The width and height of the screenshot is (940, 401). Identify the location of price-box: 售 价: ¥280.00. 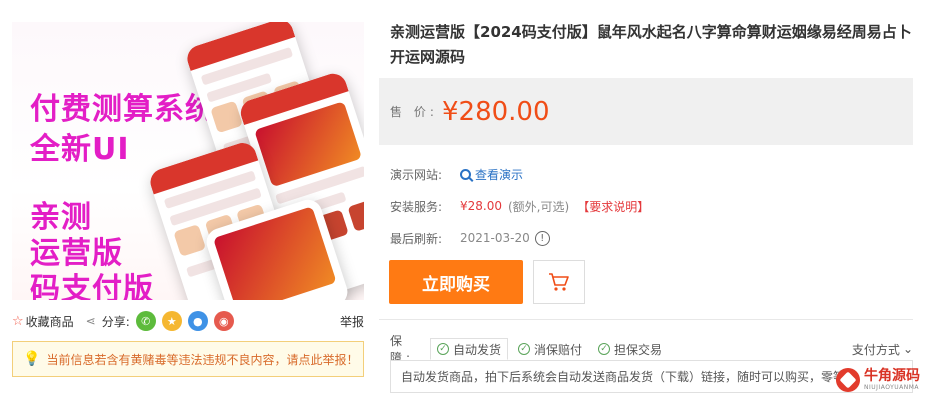
(646, 111).